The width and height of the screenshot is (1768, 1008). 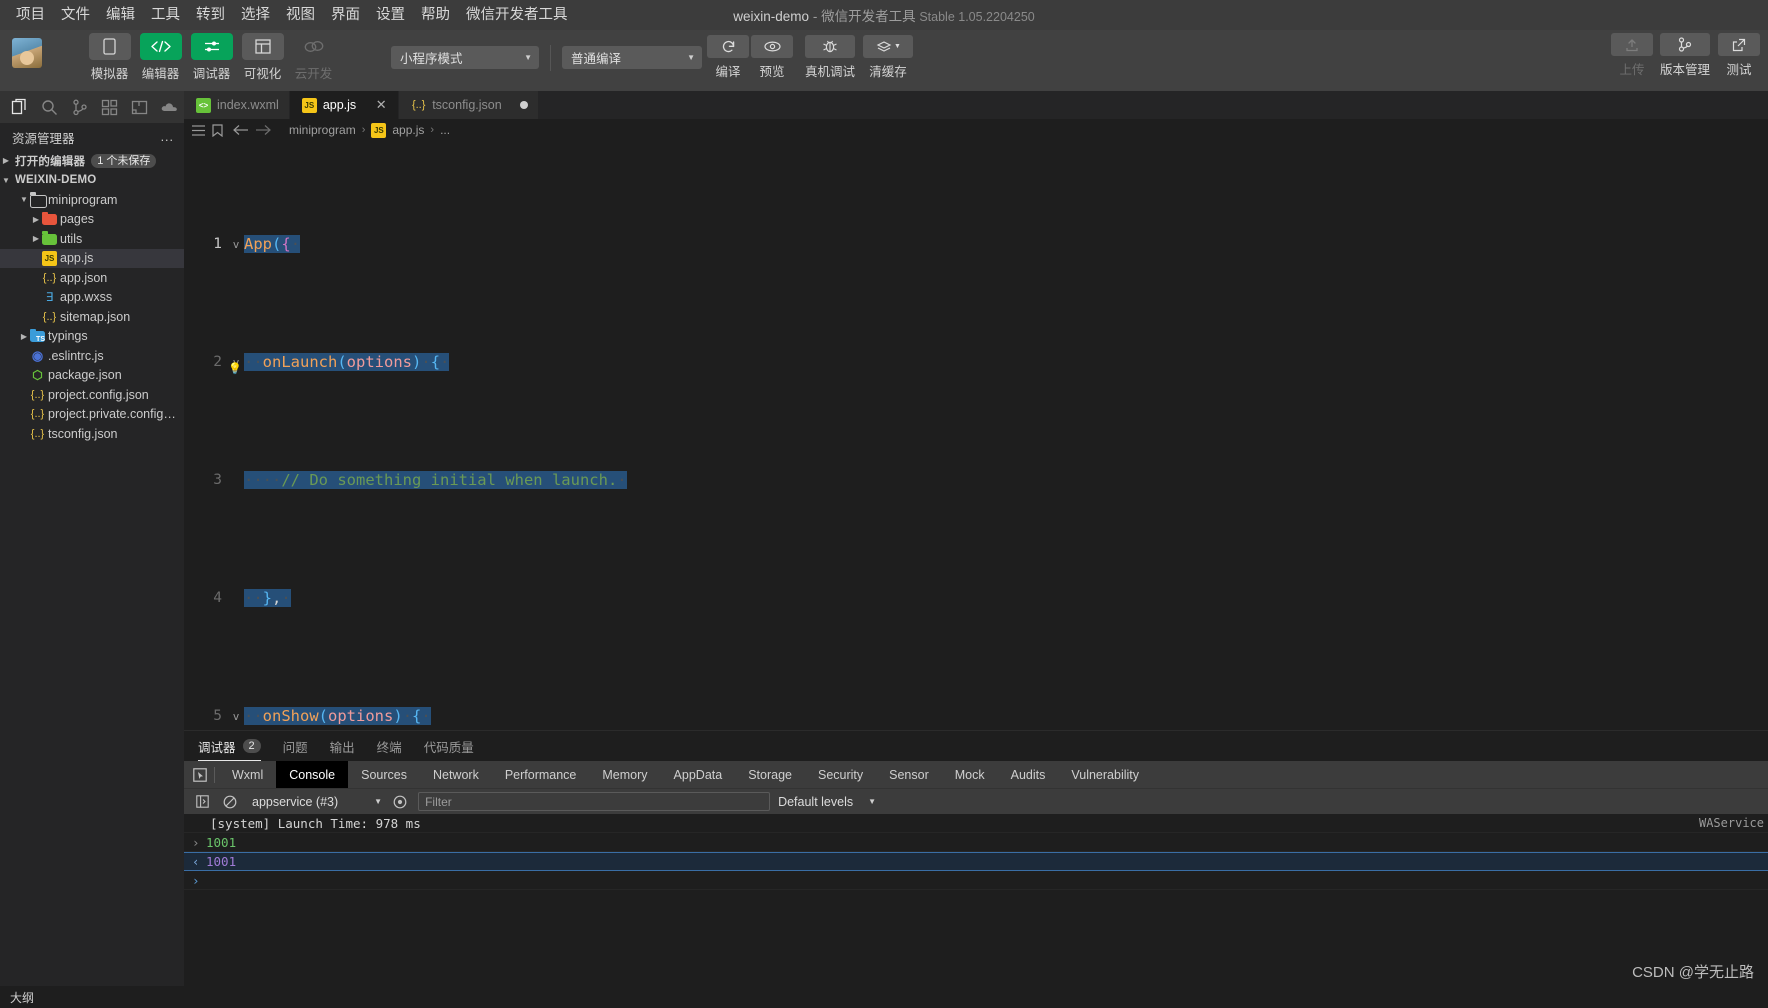 What do you see at coordinates (624, 774) in the screenshot?
I see `devtools-tab-memory: Memory` at bounding box center [624, 774].